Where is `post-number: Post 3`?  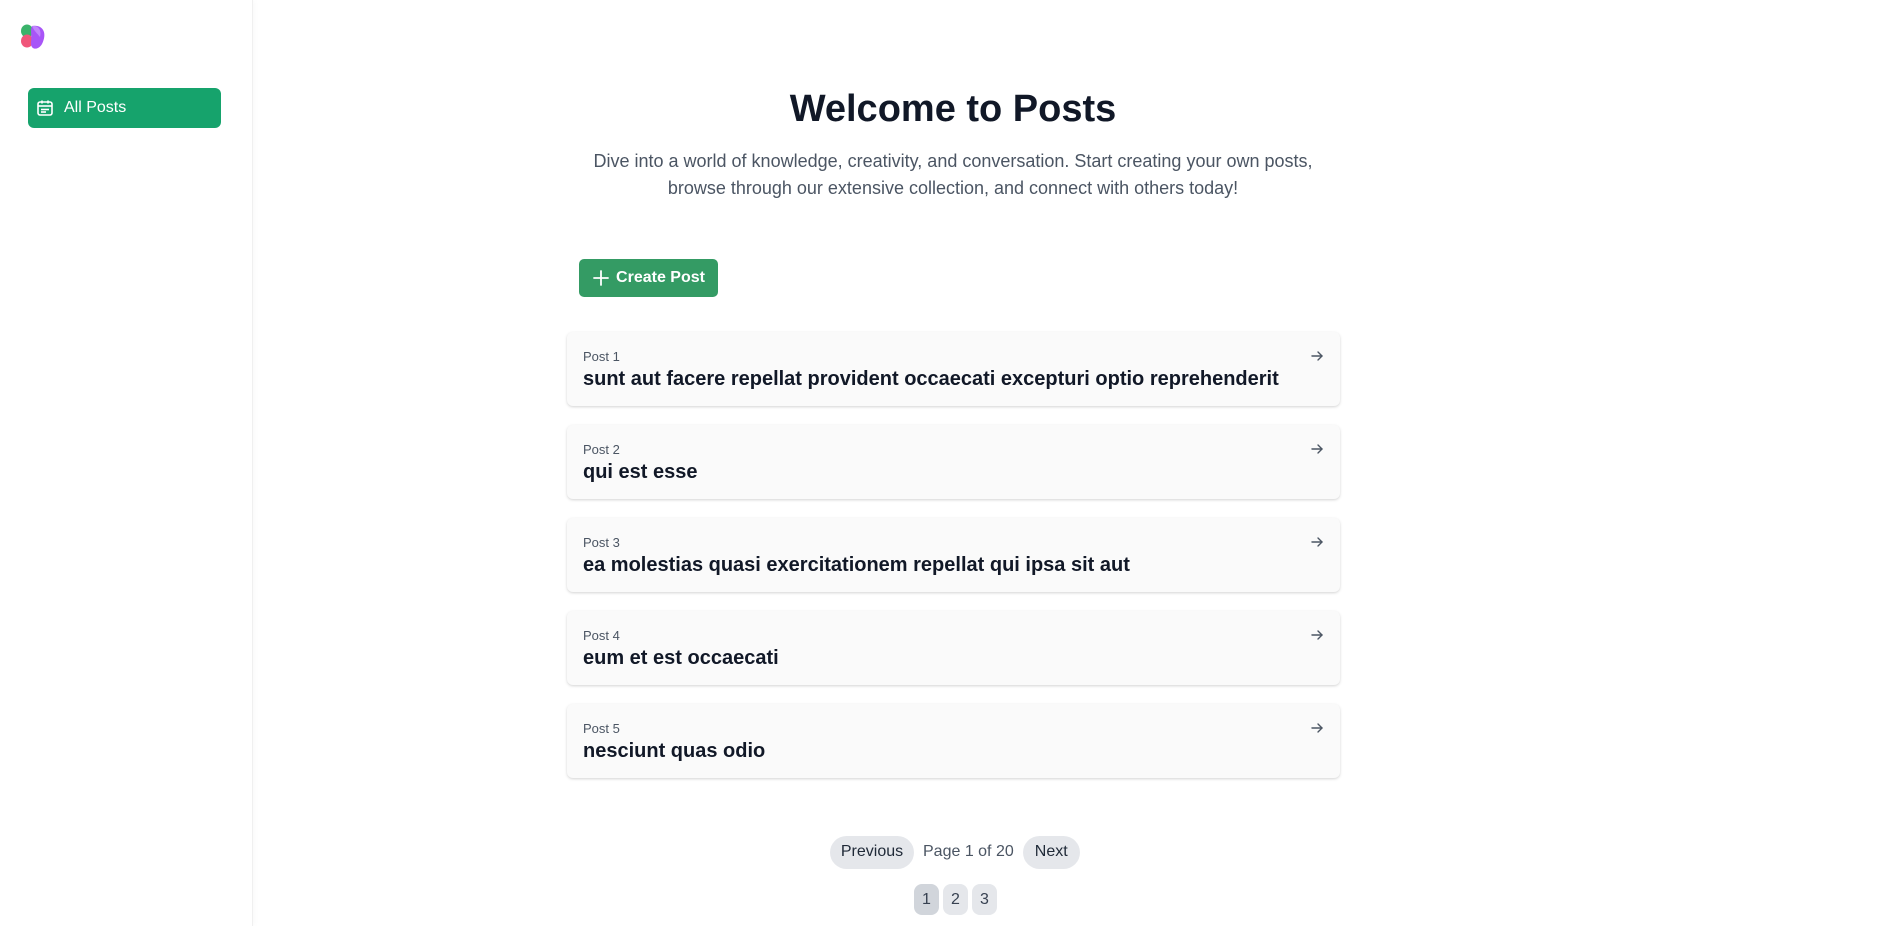
post-number: Post 3 is located at coordinates (601, 542).